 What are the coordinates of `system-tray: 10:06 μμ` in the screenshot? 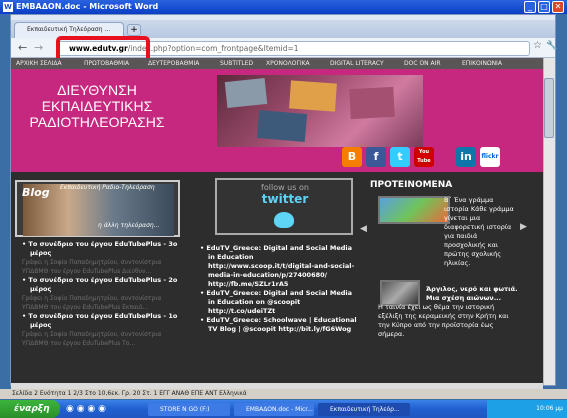 It's located at (527, 409).